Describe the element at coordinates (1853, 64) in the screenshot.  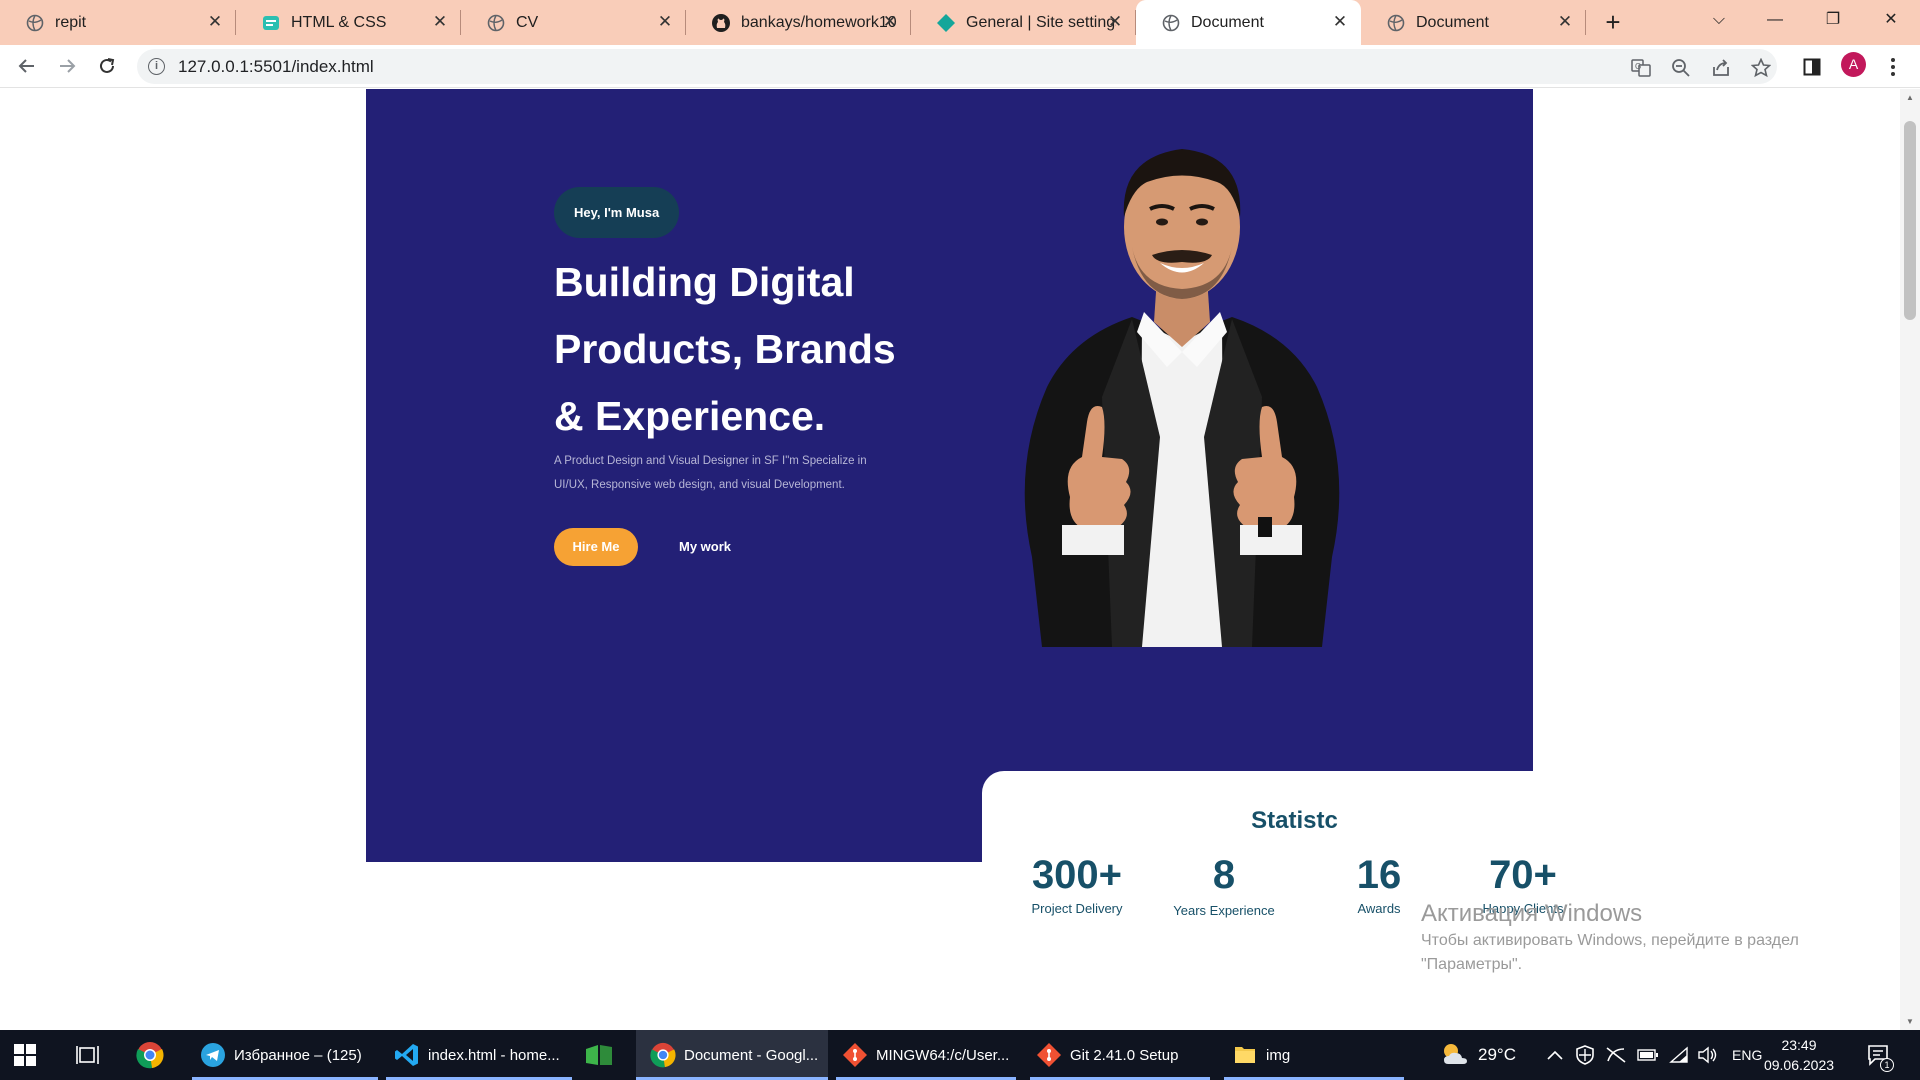
I see `profile-avatar: A` at that location.